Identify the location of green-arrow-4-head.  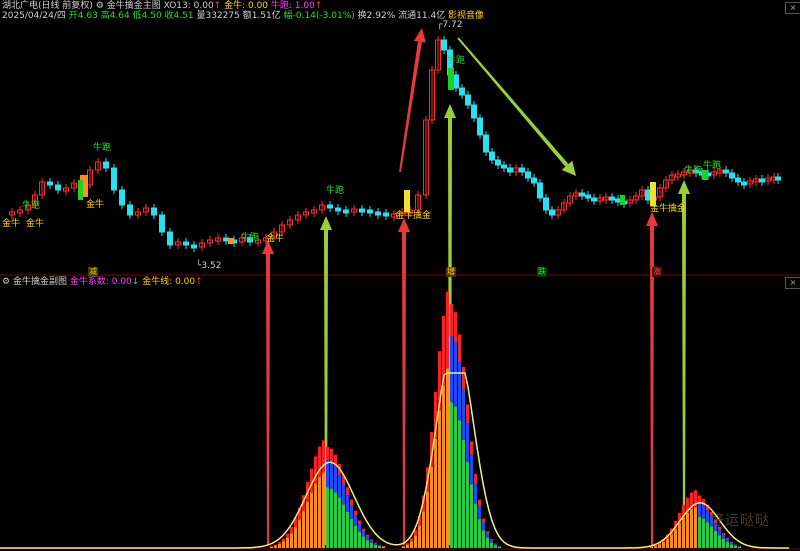
(684, 187).